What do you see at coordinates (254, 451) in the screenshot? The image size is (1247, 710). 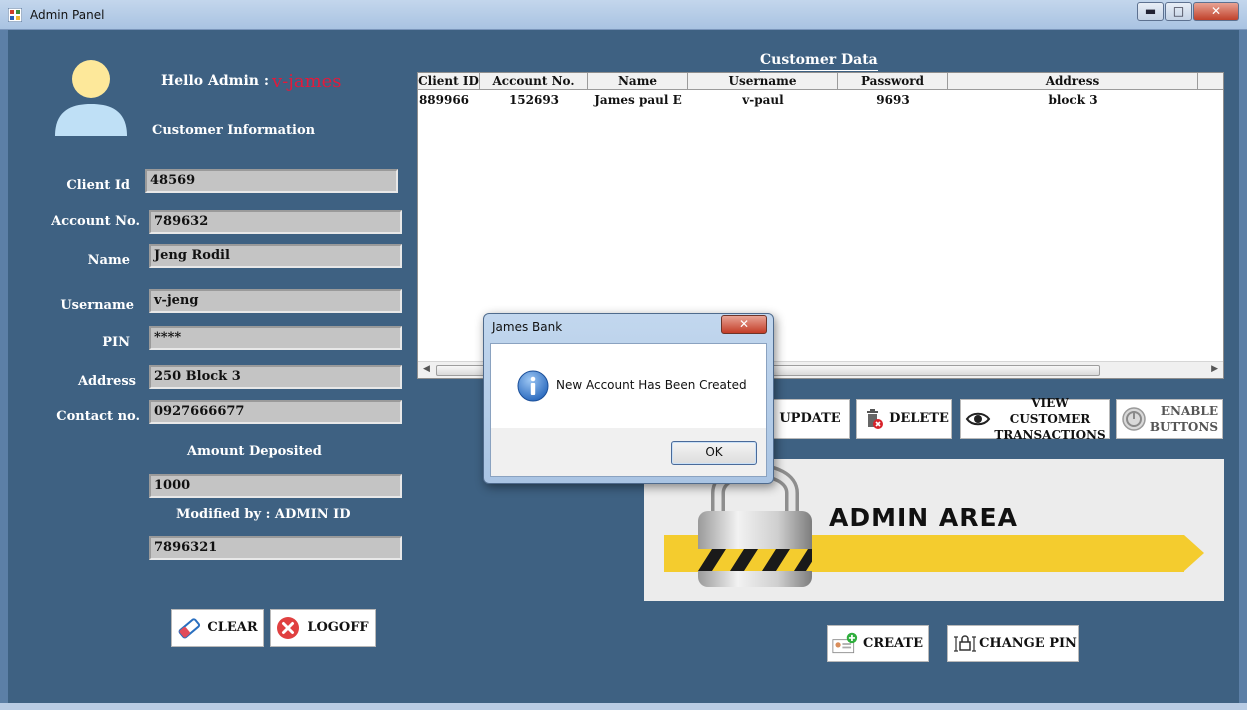 I see `amount-deposited-label: Amount Deposited` at bounding box center [254, 451].